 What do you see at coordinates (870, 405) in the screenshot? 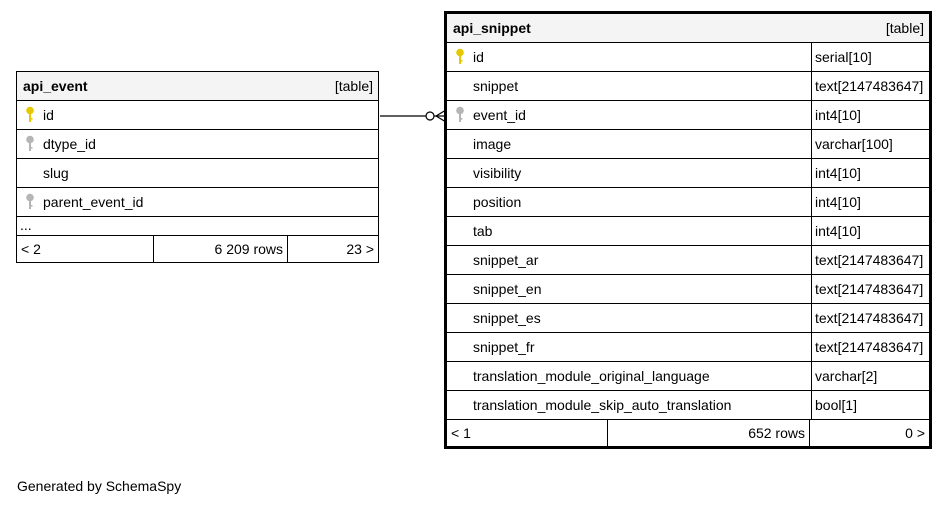
I see `column-type: bool[1]` at bounding box center [870, 405].